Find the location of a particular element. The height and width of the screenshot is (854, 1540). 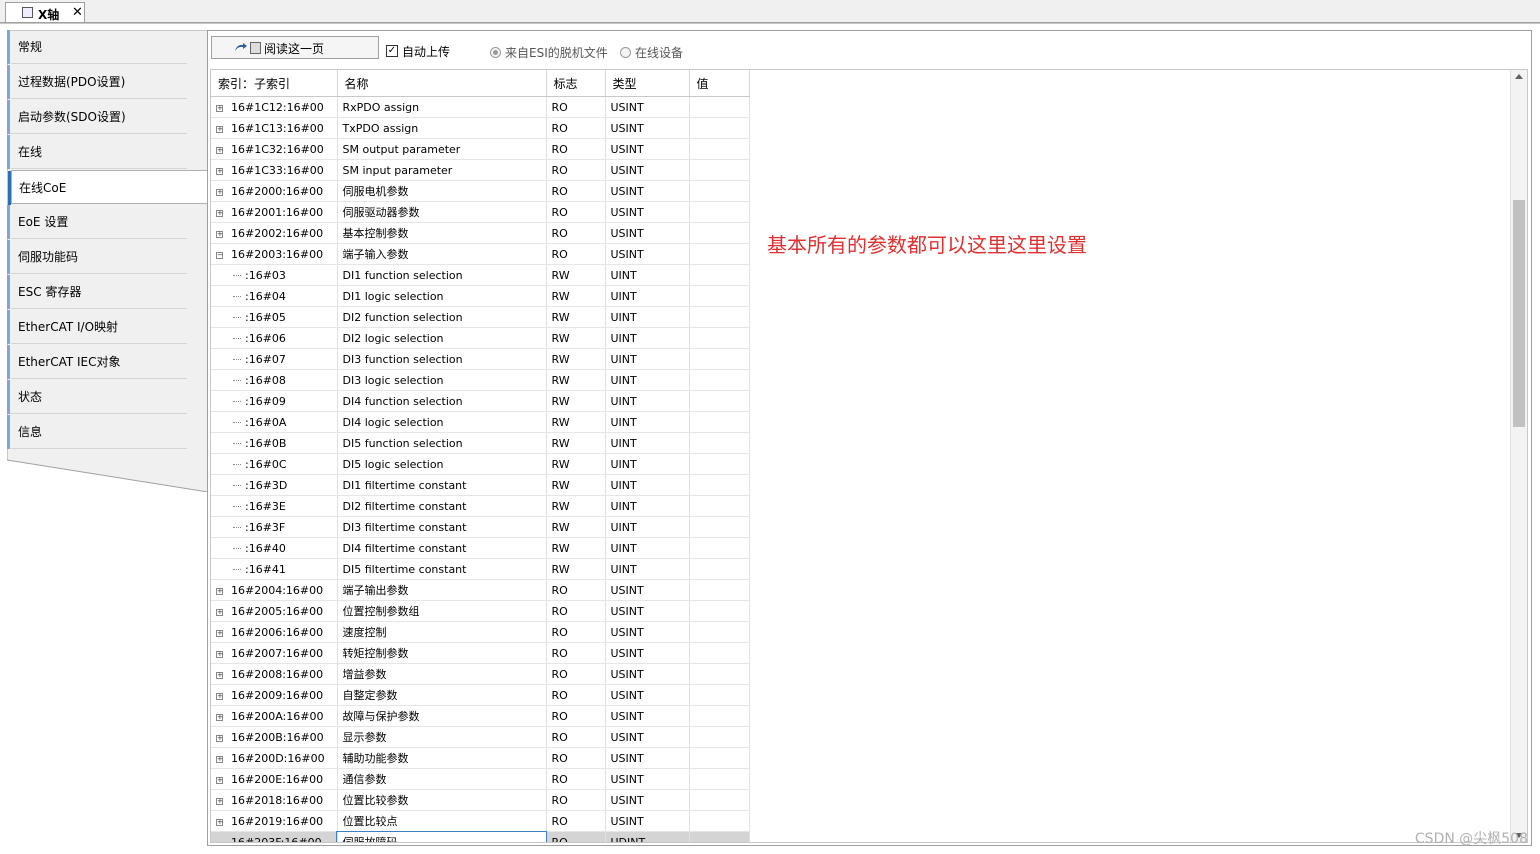

table-row: +16#200D:16#00 辅助功能参数 RO USINT is located at coordinates (480, 758).